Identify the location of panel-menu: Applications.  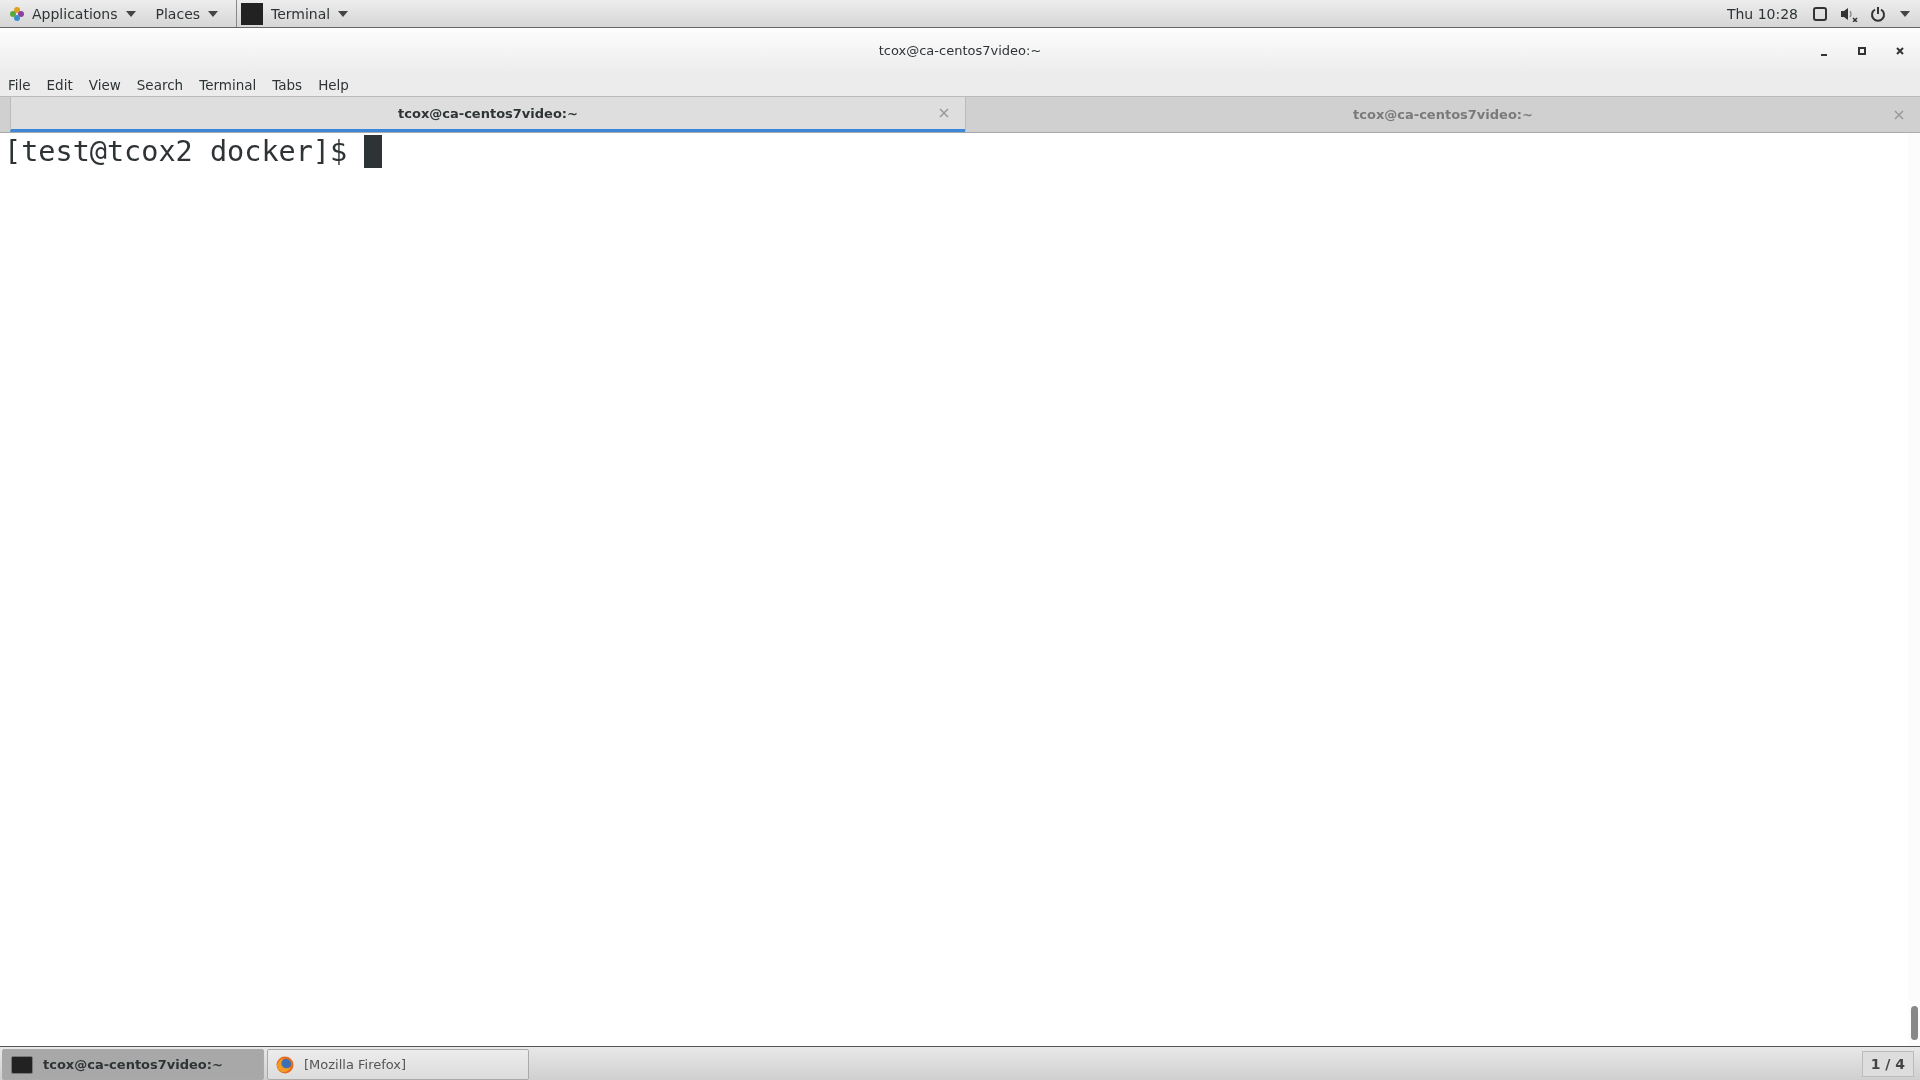
(73, 13).